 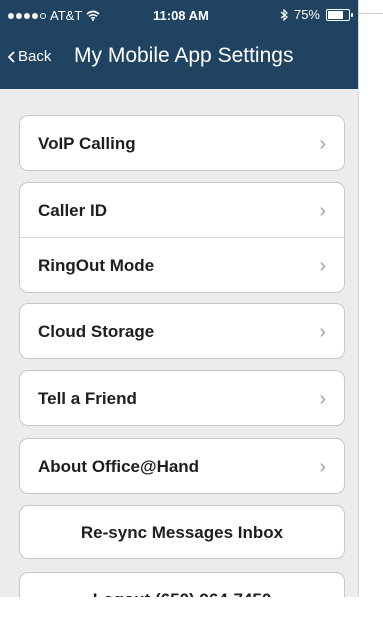 What do you see at coordinates (72, 210) in the screenshot?
I see `settings-item-label: Caller ID` at bounding box center [72, 210].